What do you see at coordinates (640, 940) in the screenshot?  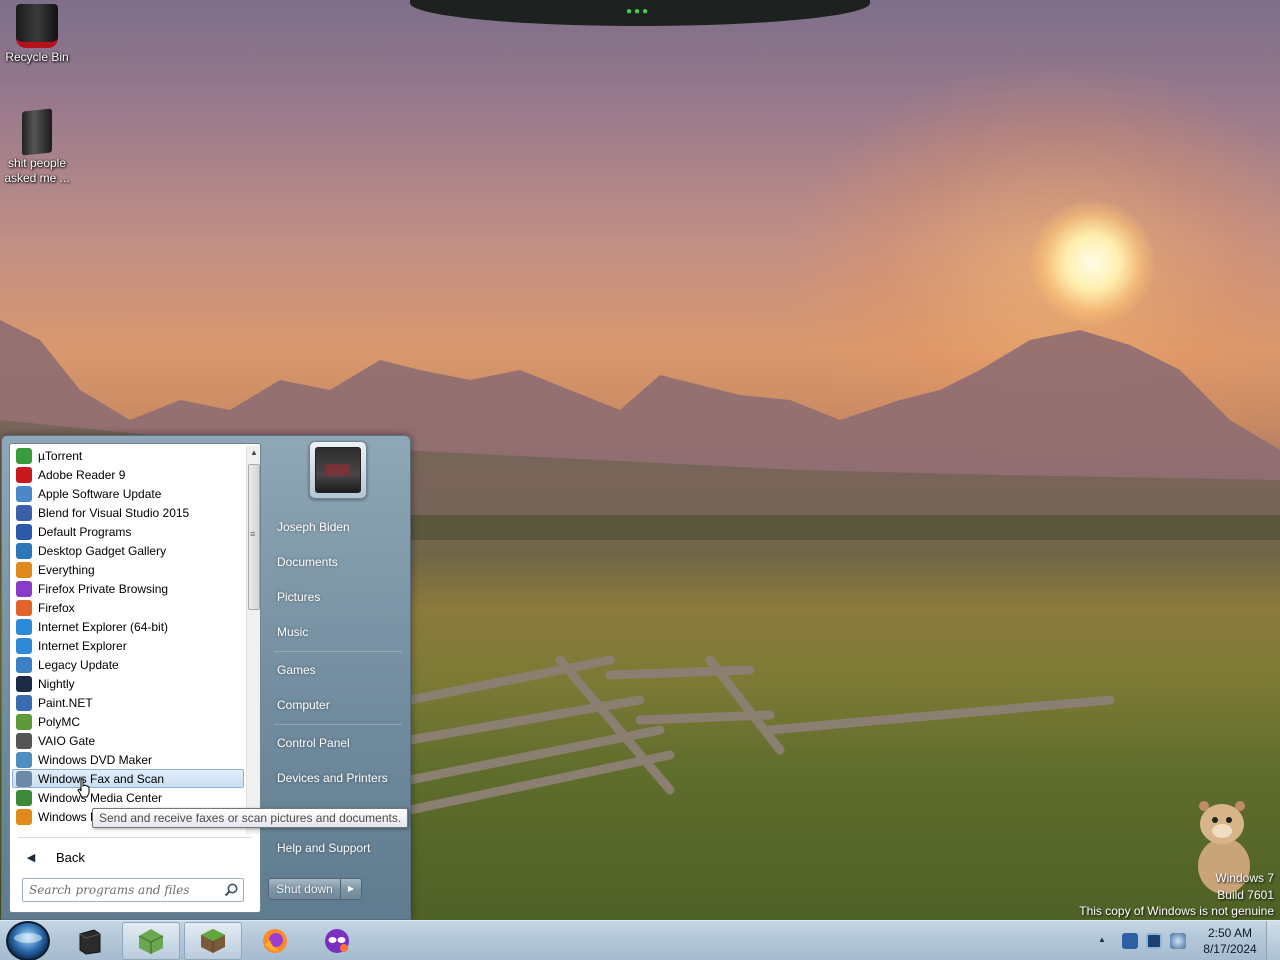 I see `taskbar: ▲ 2:50 AM 8/17/2024` at bounding box center [640, 940].